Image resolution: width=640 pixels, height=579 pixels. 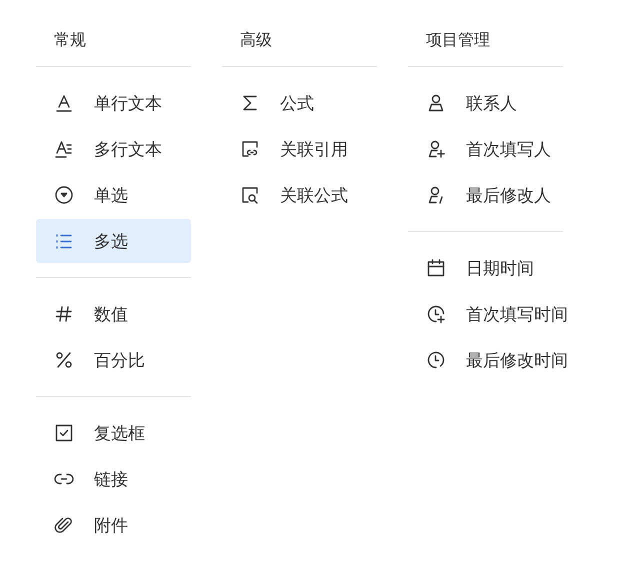 What do you see at coordinates (113, 195) in the screenshot?
I see `menu-item: 单选` at bounding box center [113, 195].